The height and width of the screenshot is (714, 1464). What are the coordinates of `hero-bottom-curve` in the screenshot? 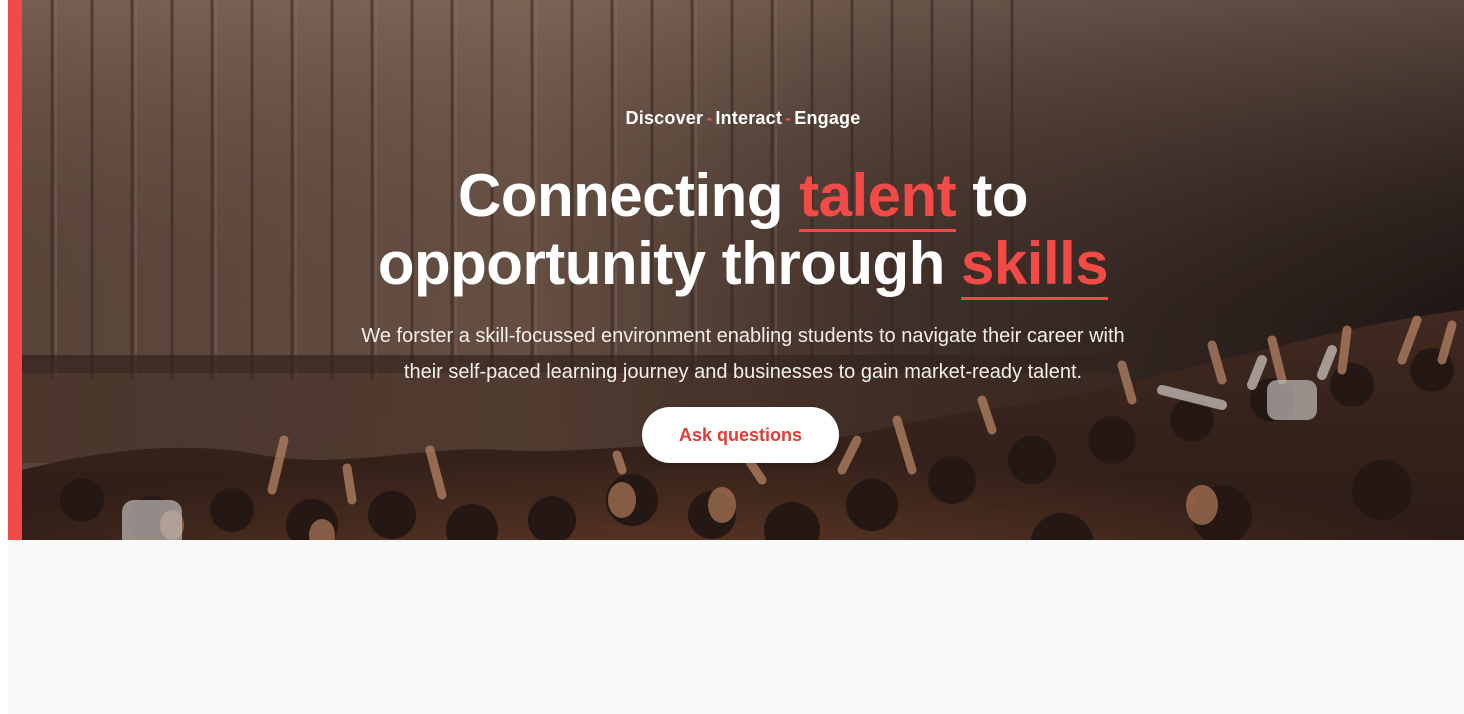 It's located at (736, 580).